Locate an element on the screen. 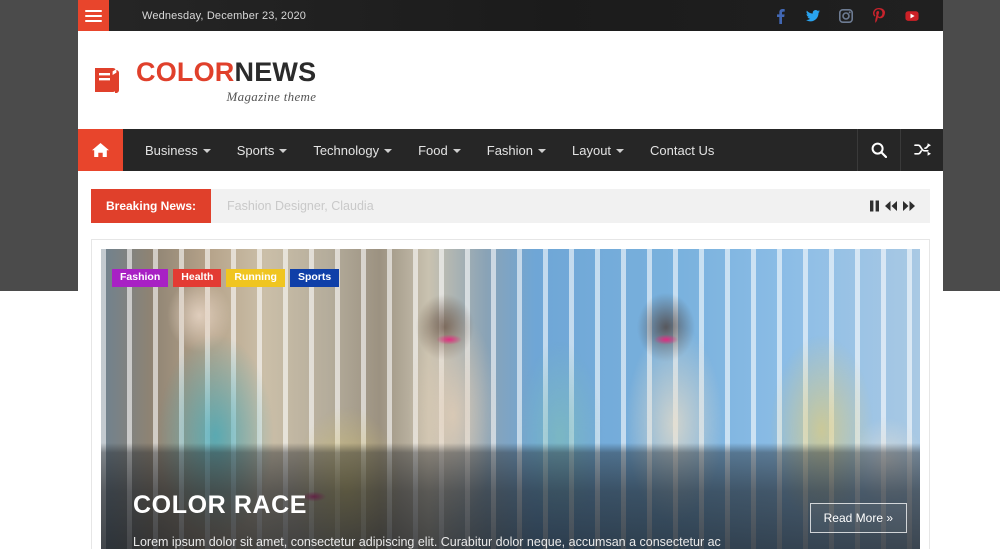 This screenshot has height=549, width=1000. nav-item-layout: Layout is located at coordinates (598, 150).